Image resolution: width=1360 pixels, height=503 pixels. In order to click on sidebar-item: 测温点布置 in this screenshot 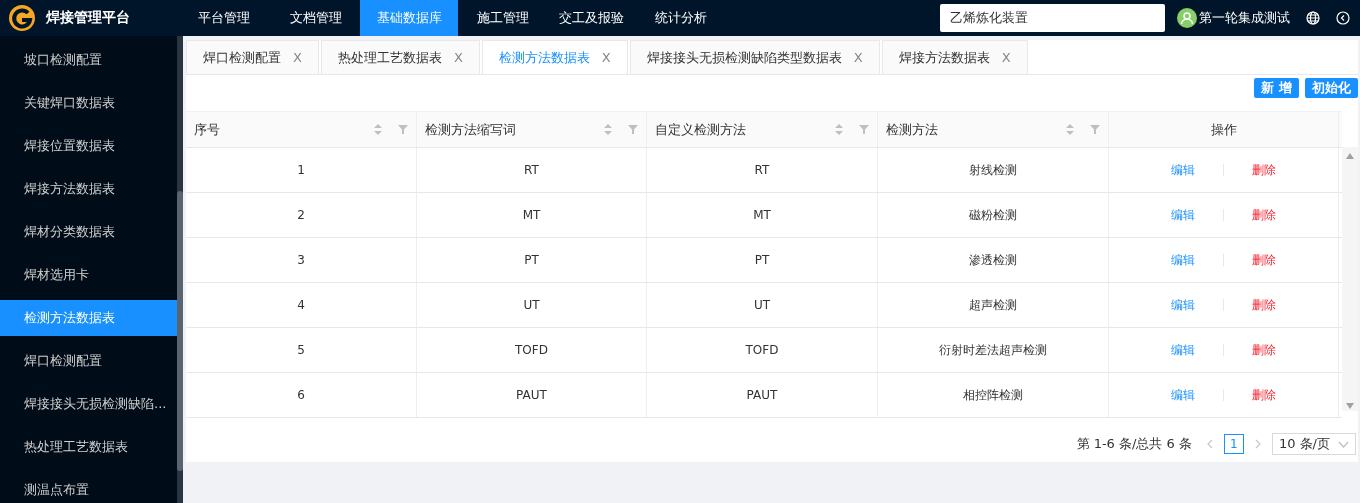, I will do `click(88, 485)`.